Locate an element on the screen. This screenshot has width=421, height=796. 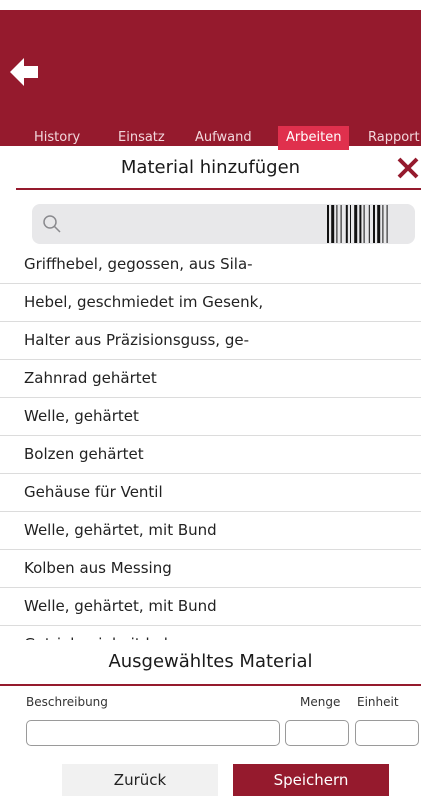
status-strip is located at coordinates (210, 5).